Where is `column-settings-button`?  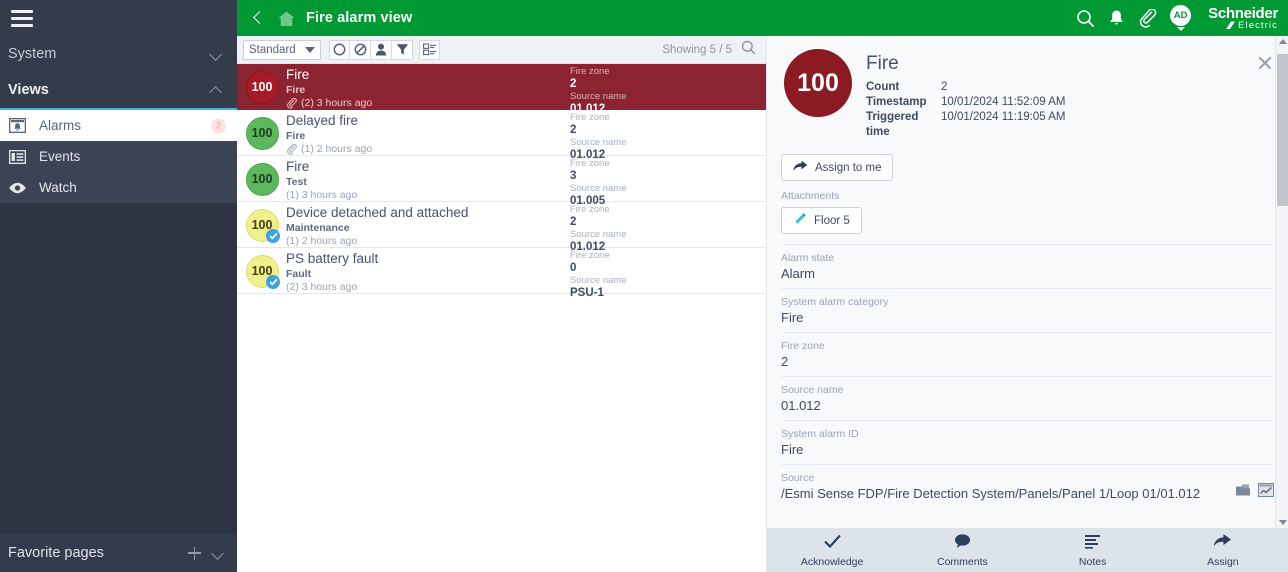 column-settings-button is located at coordinates (429, 49).